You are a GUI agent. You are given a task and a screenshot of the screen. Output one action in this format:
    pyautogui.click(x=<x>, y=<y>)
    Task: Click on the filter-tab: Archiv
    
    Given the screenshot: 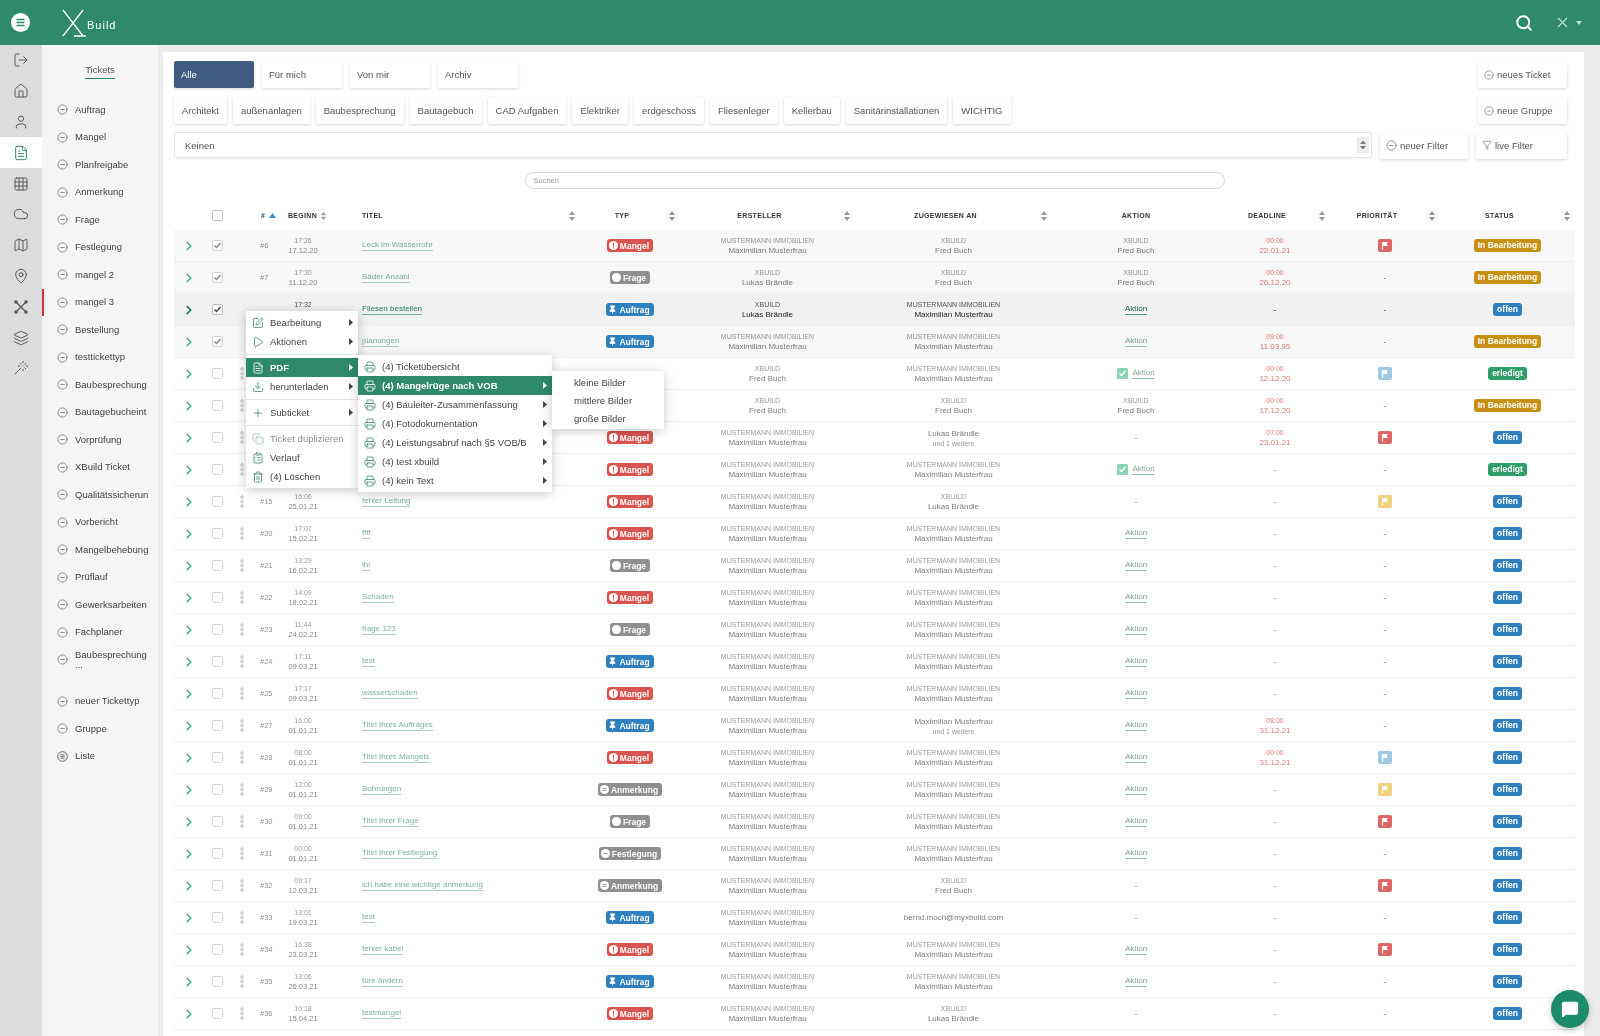 What is the action you would take?
    pyautogui.click(x=478, y=74)
    